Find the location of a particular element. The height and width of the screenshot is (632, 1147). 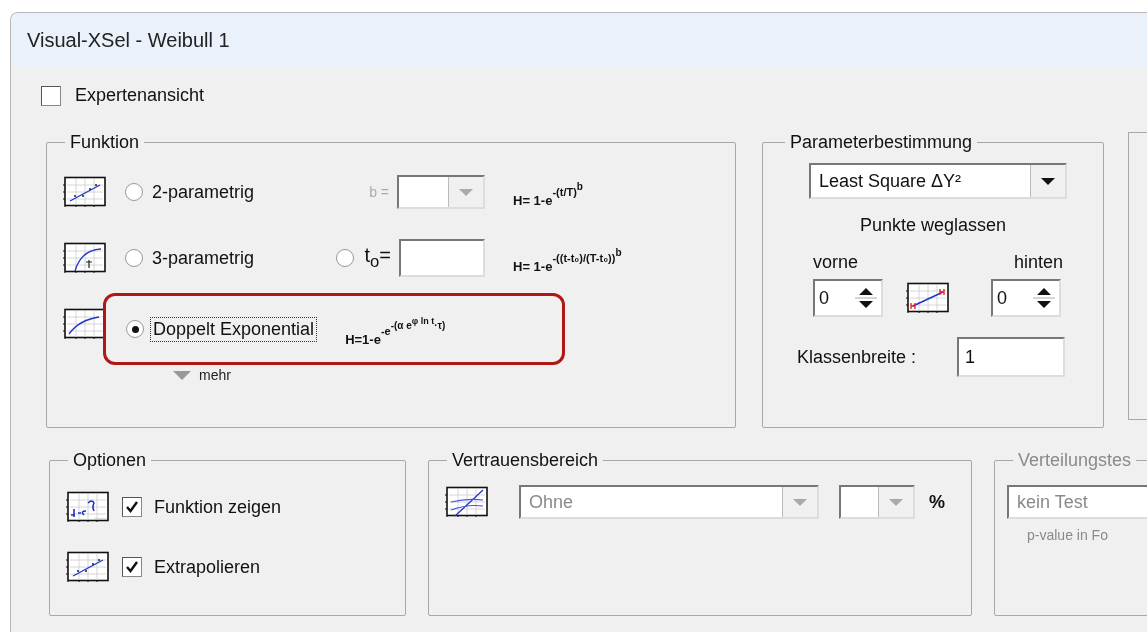

group-title: Verteilungstes is located at coordinates (1075, 460).